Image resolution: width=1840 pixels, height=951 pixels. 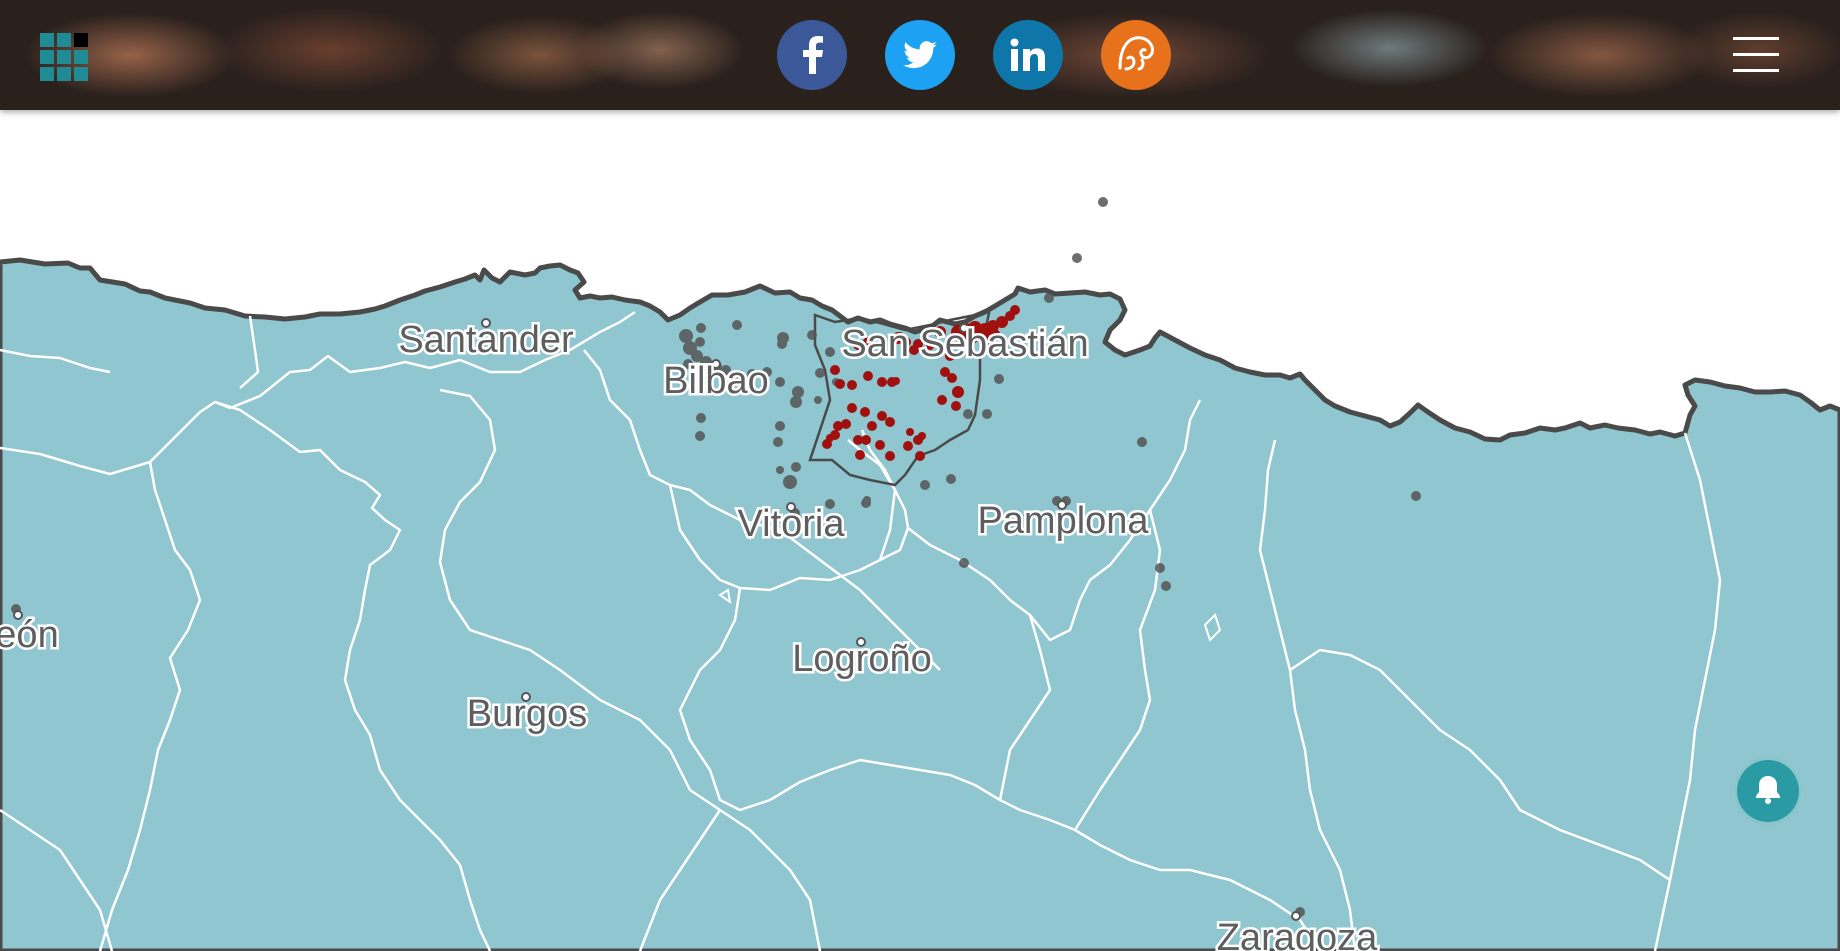 I want to click on facebook-icon, so click(x=812, y=55).